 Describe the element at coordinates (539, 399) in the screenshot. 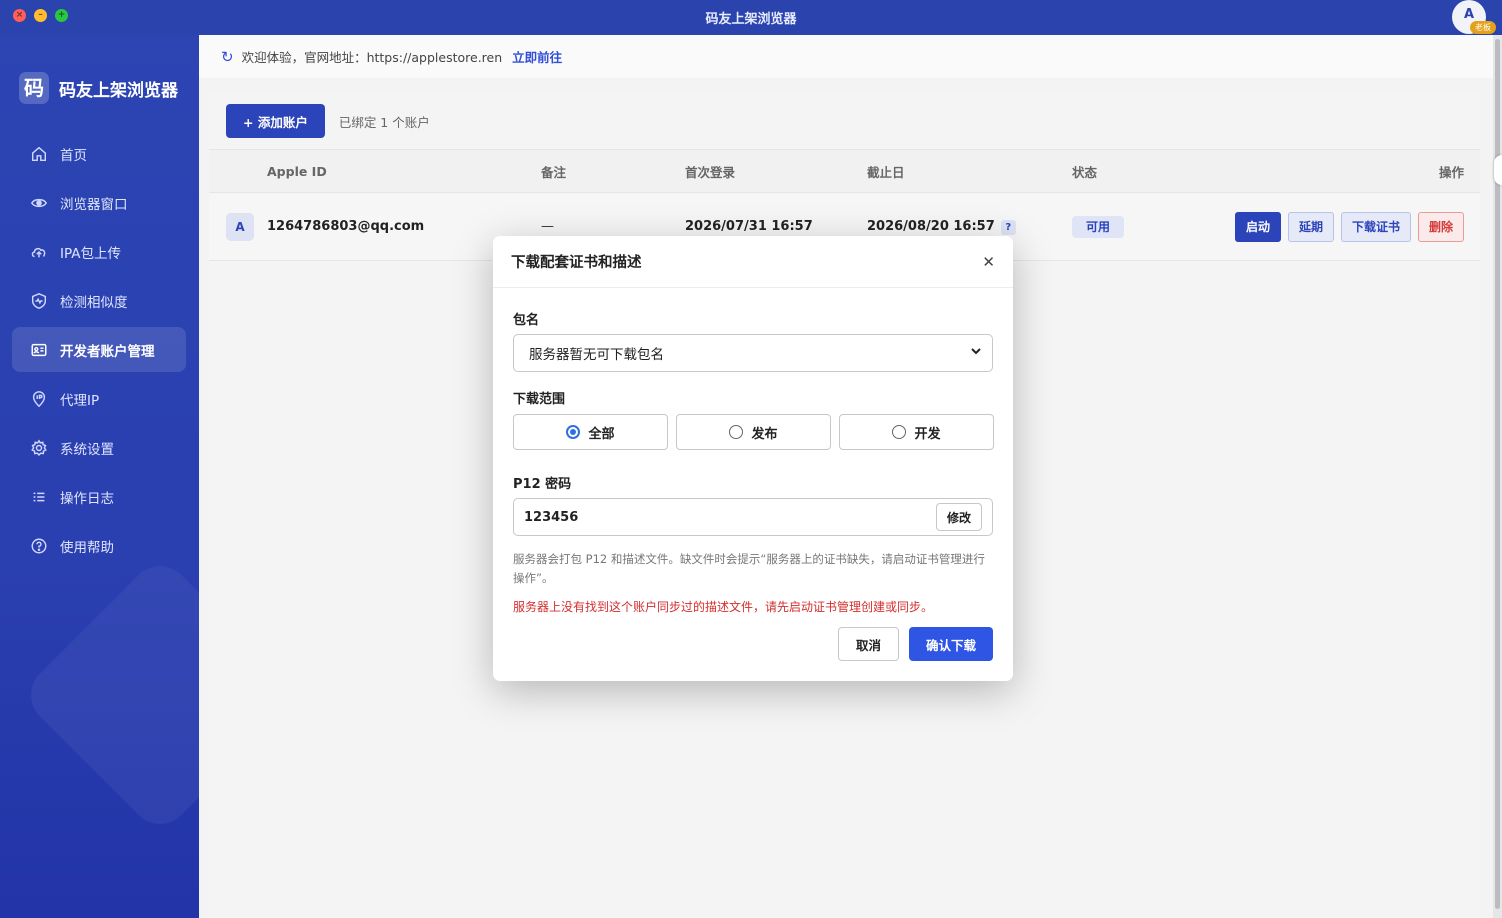

I see `scope-label: 下载范围` at that location.